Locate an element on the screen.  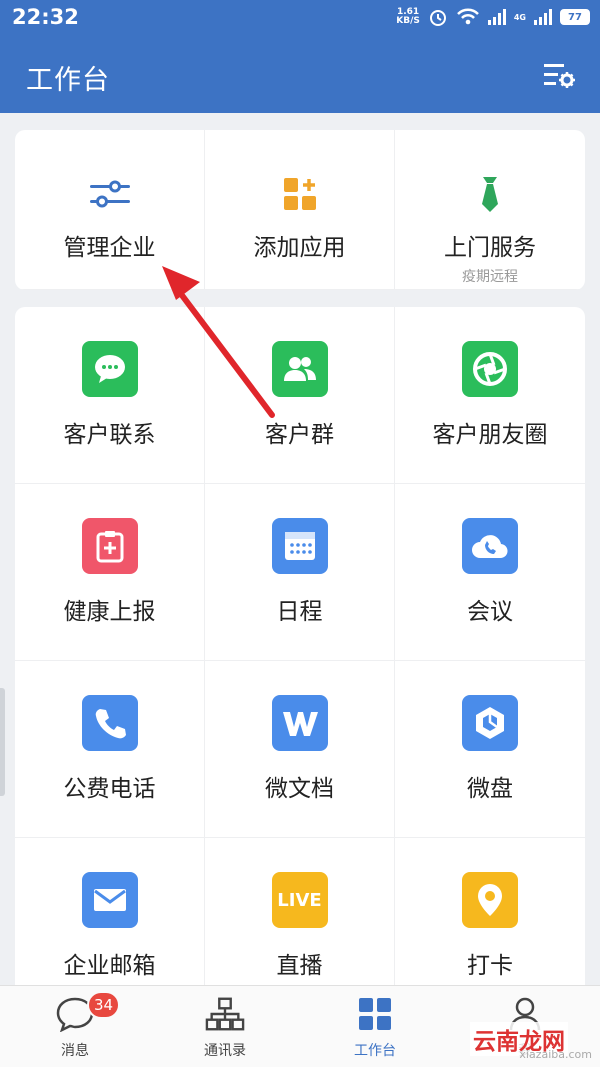
app-label: 打卡 is located at coordinates (490, 966).